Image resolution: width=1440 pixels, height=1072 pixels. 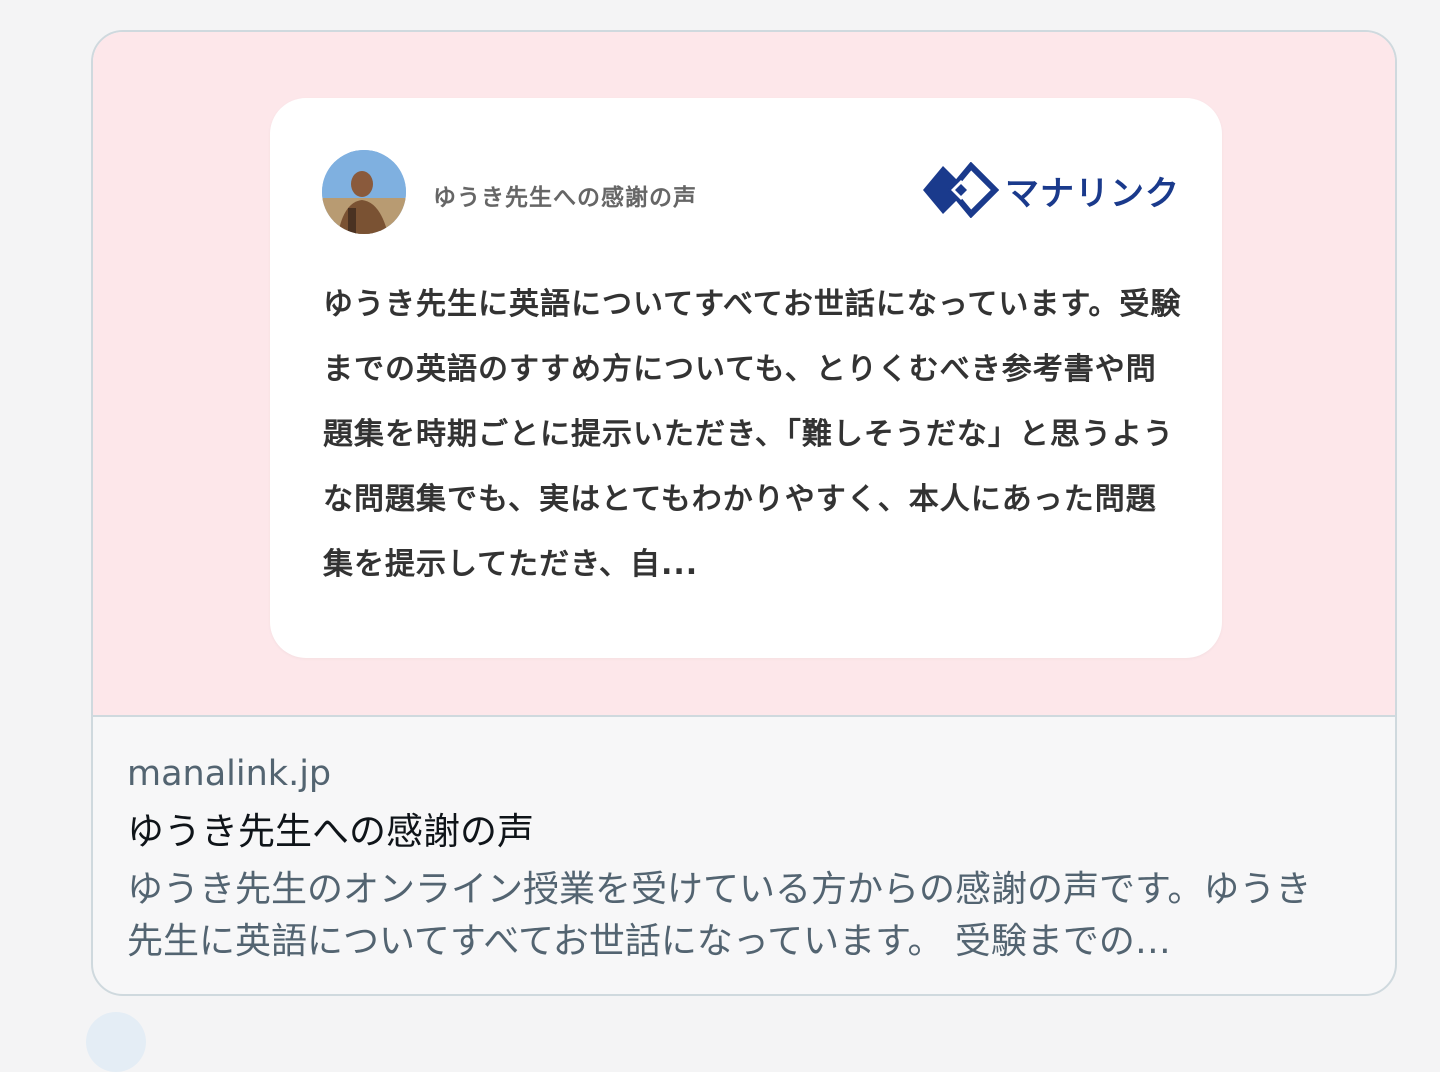 What do you see at coordinates (116, 1042) in the screenshot?
I see `next-item-avatar` at bounding box center [116, 1042].